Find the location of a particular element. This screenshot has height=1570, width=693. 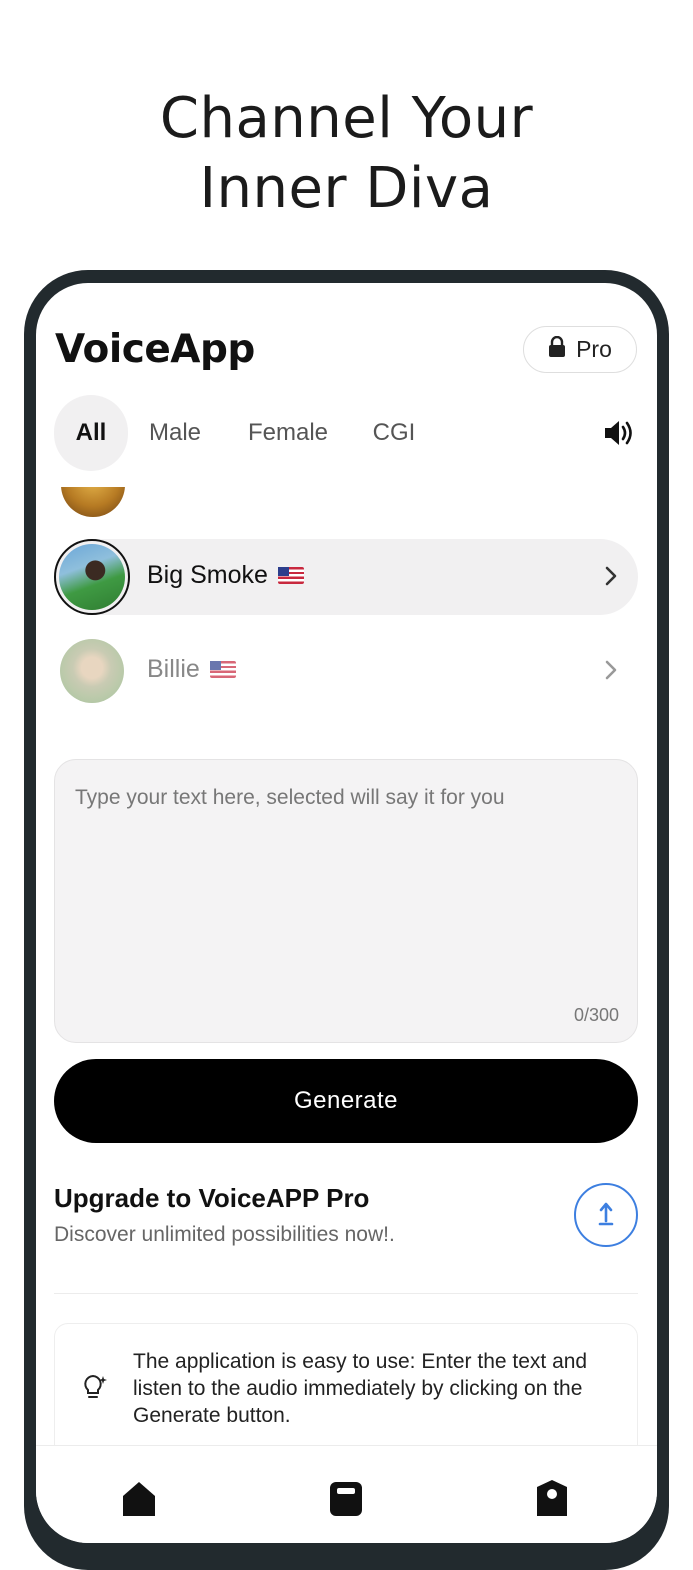

app-title: VoiceApp is located at coordinates (155, 349).